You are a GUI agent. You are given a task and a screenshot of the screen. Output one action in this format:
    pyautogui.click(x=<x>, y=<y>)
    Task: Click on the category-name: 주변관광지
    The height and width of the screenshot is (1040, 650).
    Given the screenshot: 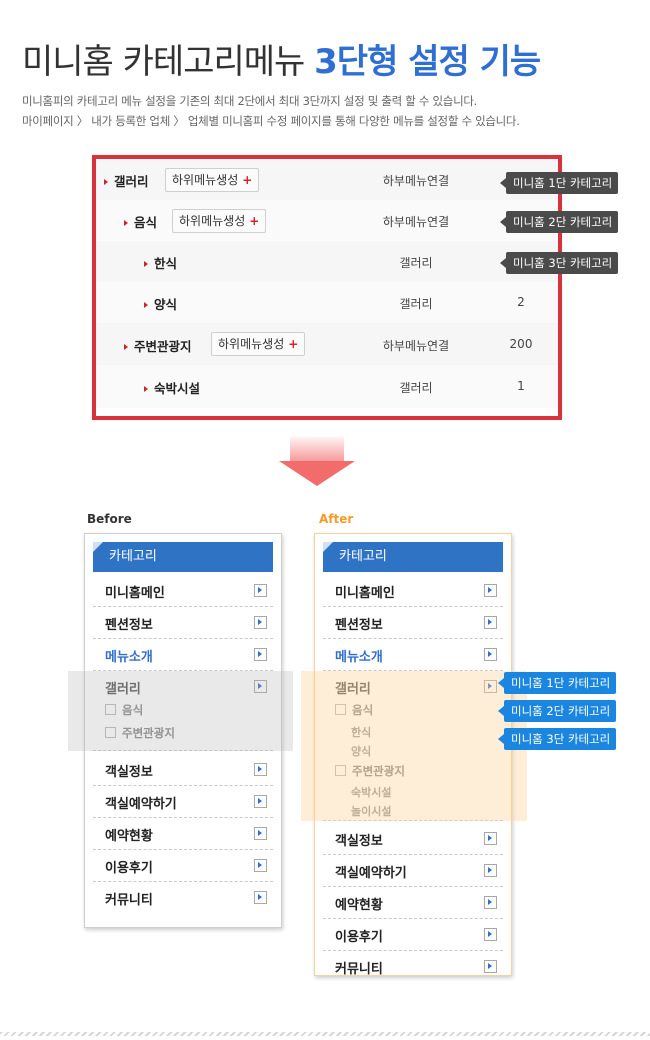 What is the action you would take?
    pyautogui.click(x=163, y=346)
    